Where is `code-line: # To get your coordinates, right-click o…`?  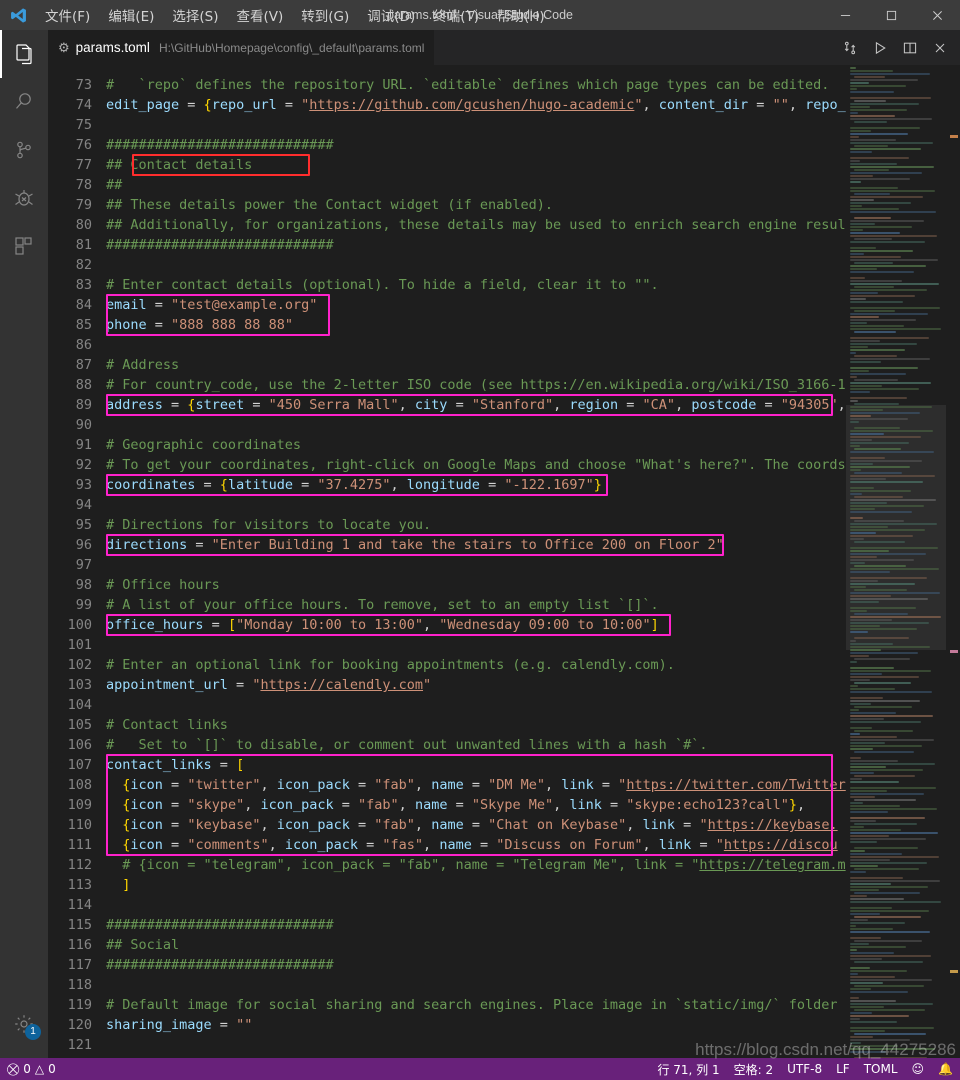
code-line: # To get your coordinates, right-click o… is located at coordinates (476, 465).